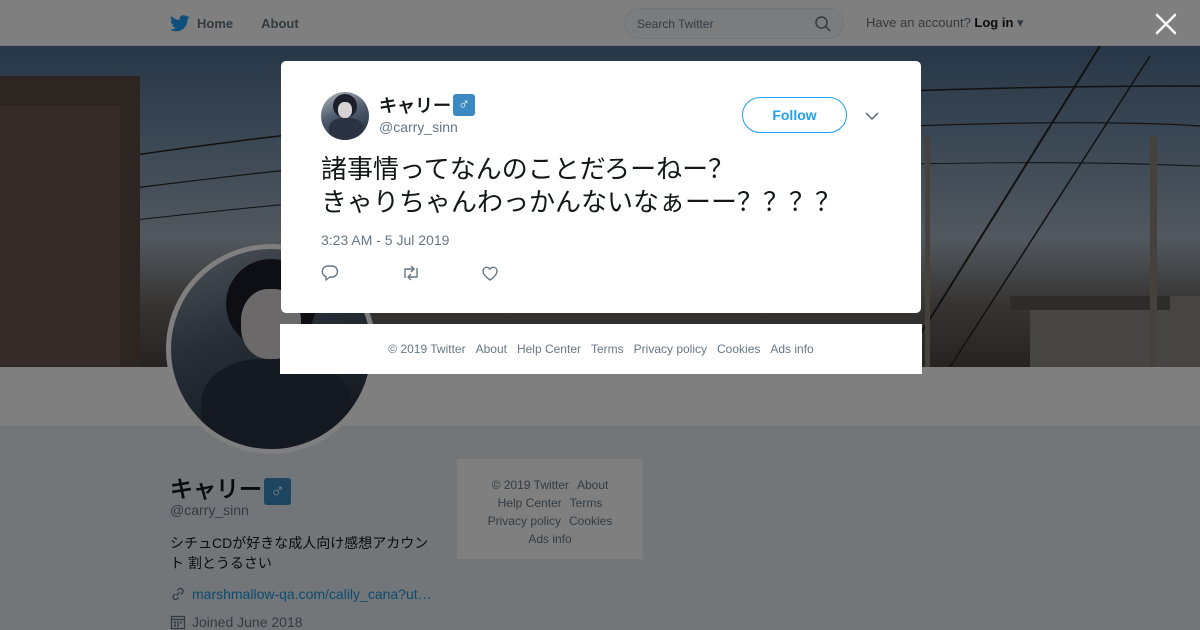 The width and height of the screenshot is (1200, 630). I want to click on avatar-body, so click(346, 129).